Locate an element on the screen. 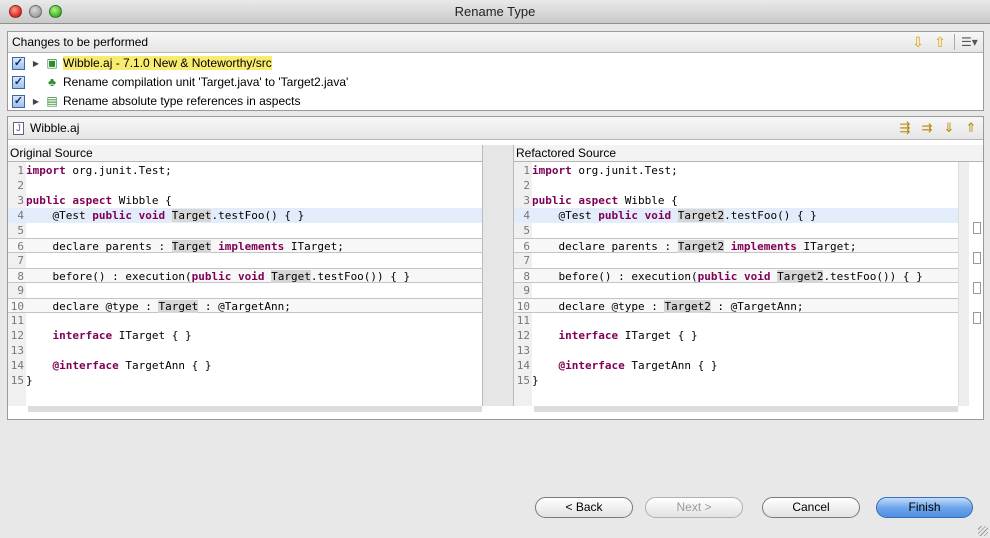 Image resolution: width=990 pixels, height=538 pixels. copy-left-to-right-icon: ⇶ is located at coordinates (905, 128).